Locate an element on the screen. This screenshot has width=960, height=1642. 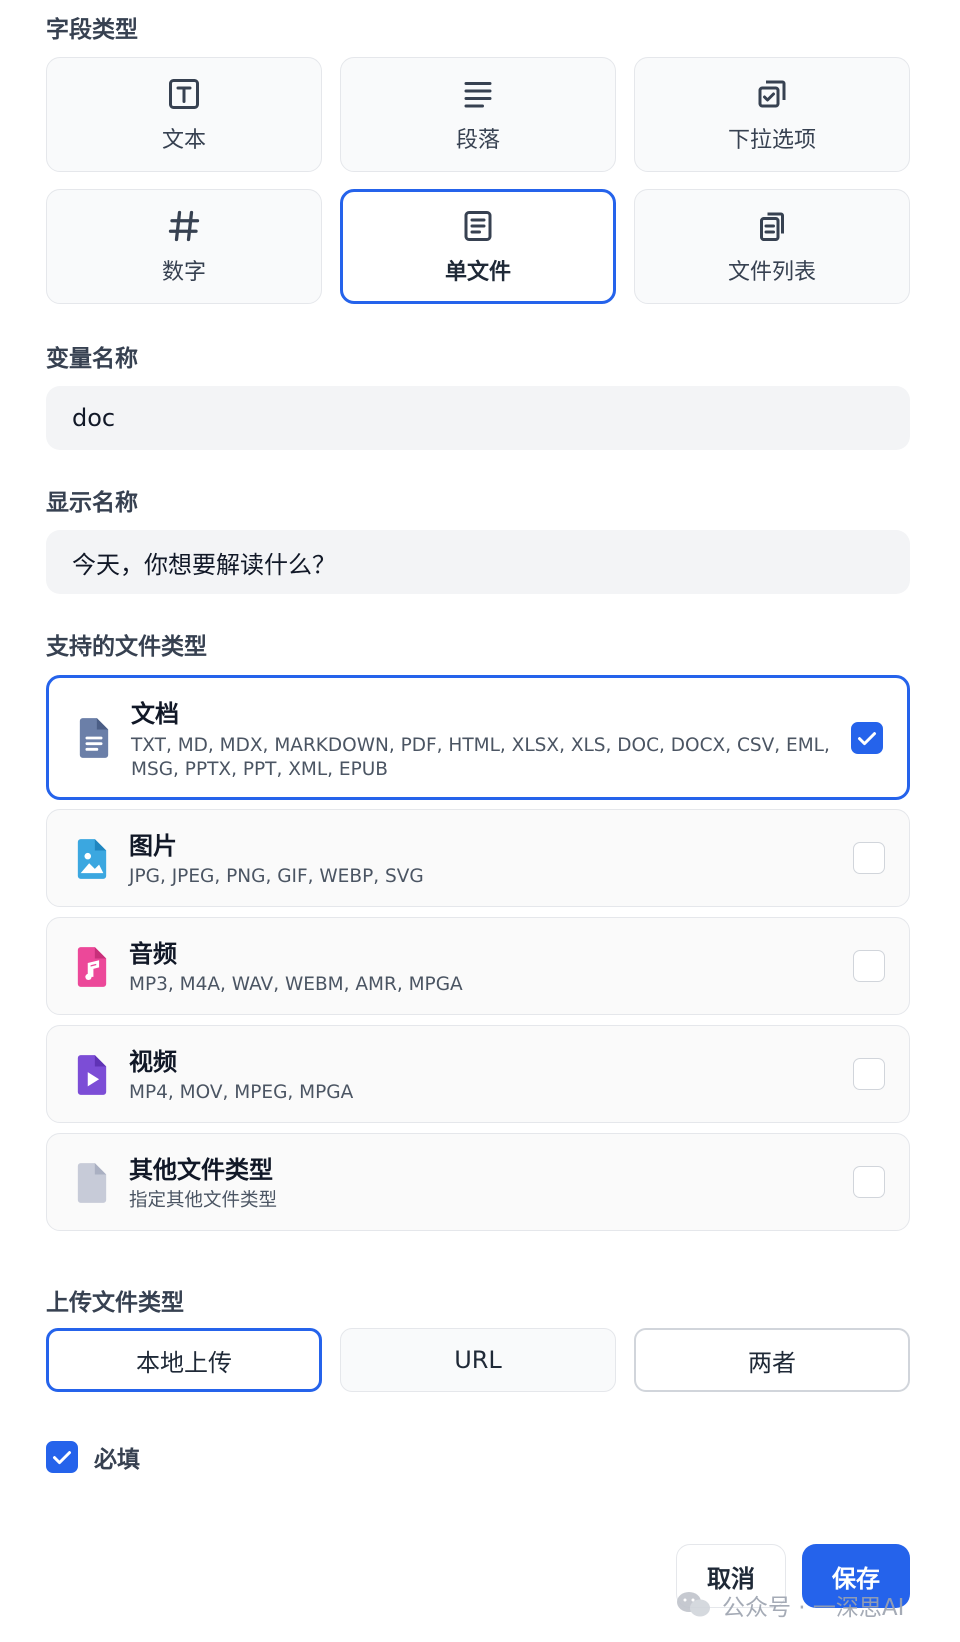
field-type-text: 文本 is located at coordinates (184, 114).